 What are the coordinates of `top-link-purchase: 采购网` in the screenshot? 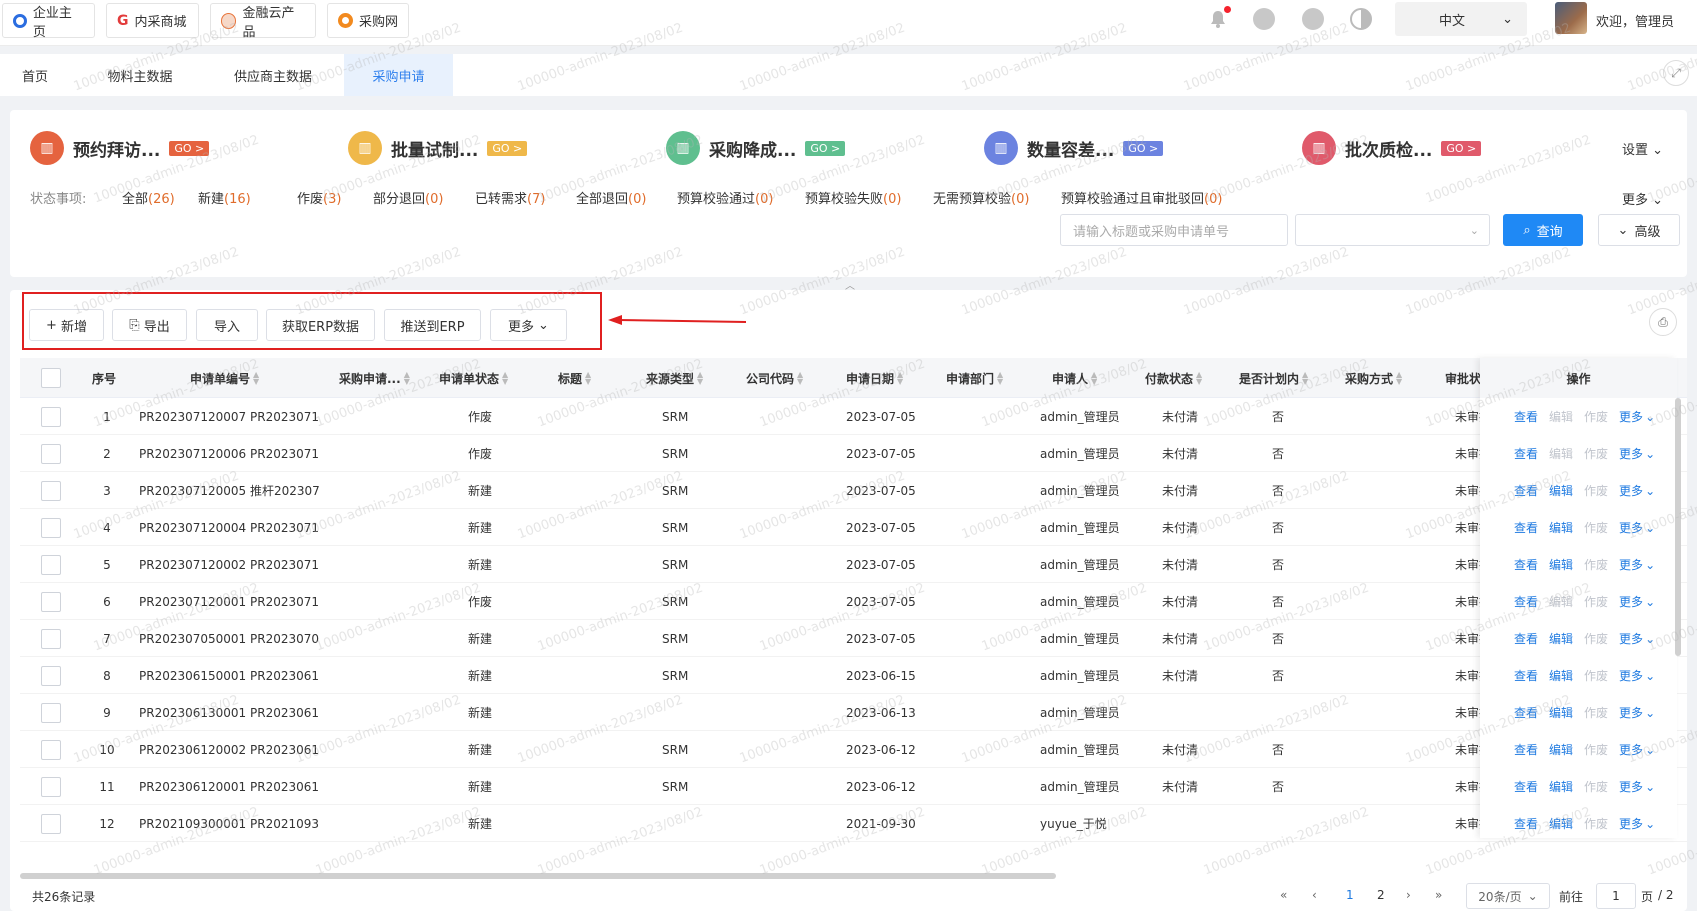 It's located at (368, 20).